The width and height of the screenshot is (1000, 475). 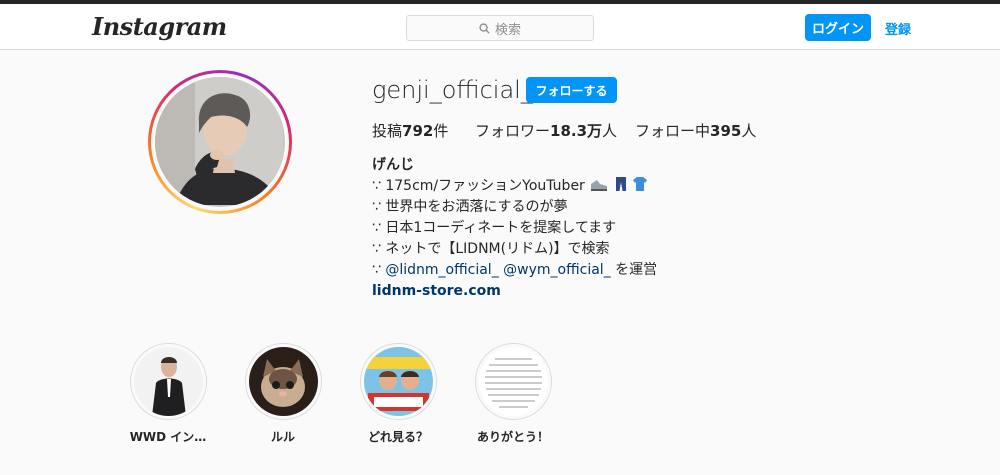 I want to click on search-input: 検索, so click(x=500, y=28).